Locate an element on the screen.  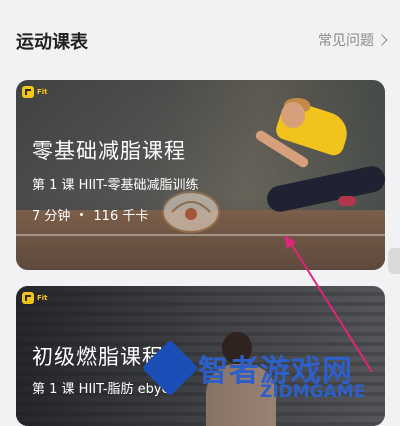
card-title: 零基础减脂课程 is located at coordinates (109, 151).